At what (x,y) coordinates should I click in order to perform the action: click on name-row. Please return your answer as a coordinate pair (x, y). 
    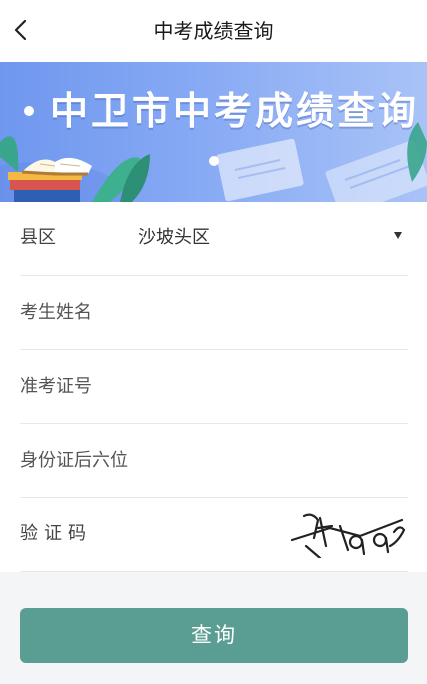
    Looking at the image, I should click on (214, 313).